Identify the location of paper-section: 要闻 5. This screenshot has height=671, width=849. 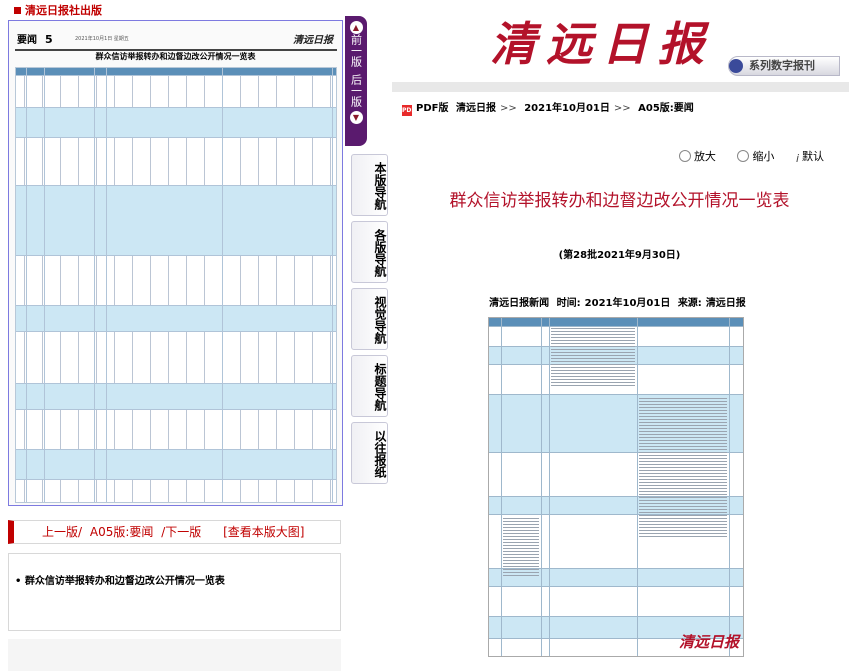
(35, 39).